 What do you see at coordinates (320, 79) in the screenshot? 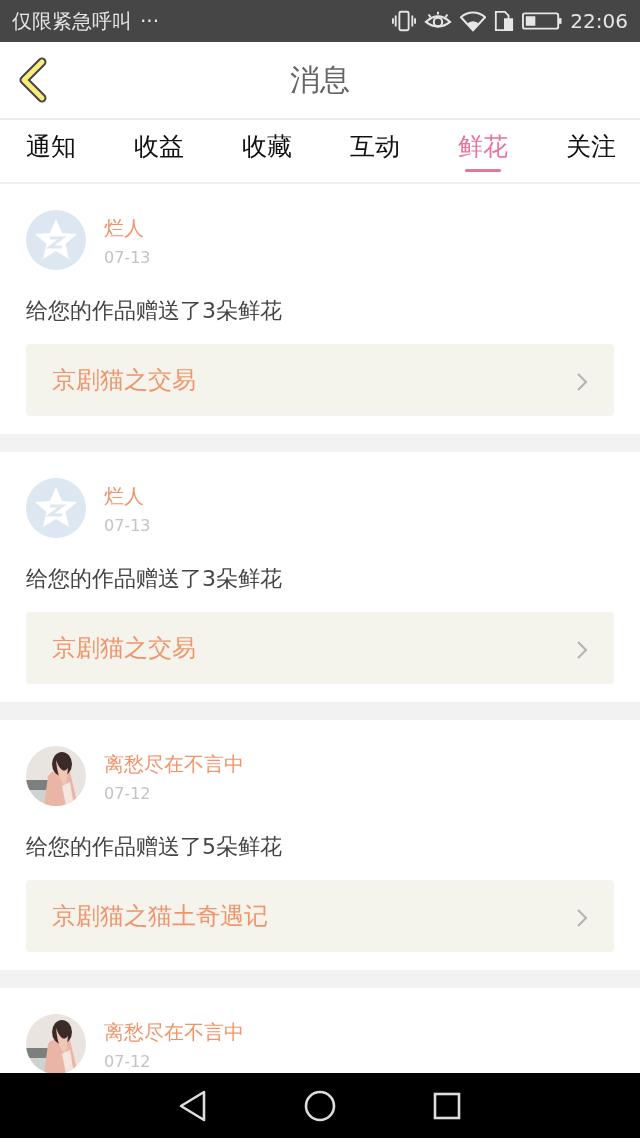
I see `page-title: 消息` at bounding box center [320, 79].